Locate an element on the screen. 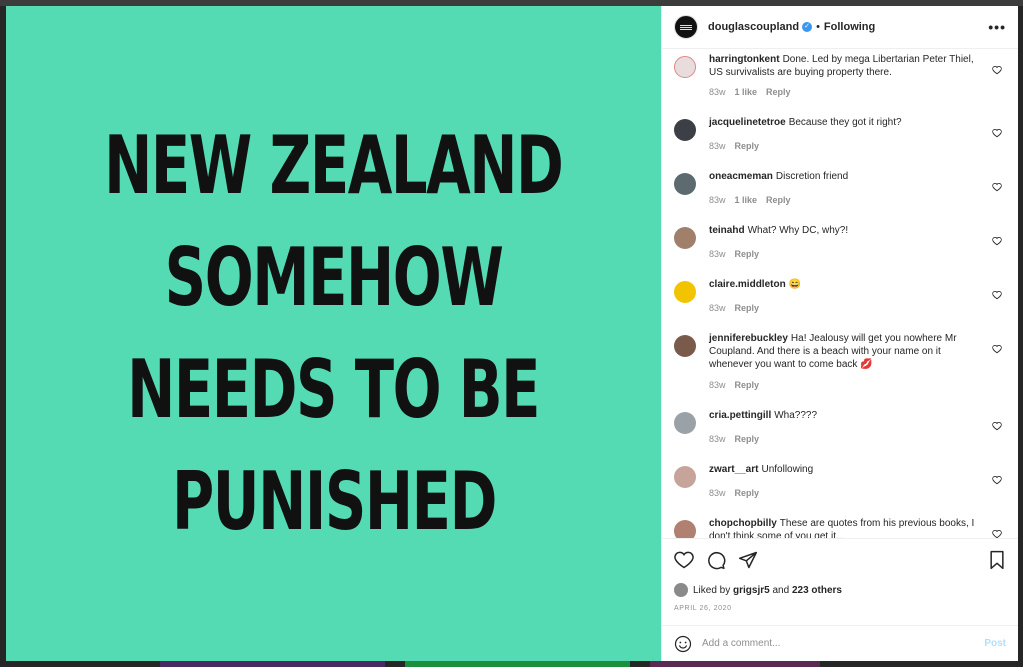 Image resolution: width=1023 pixels, height=667 pixels. comment-text: 😄 is located at coordinates (795, 284).